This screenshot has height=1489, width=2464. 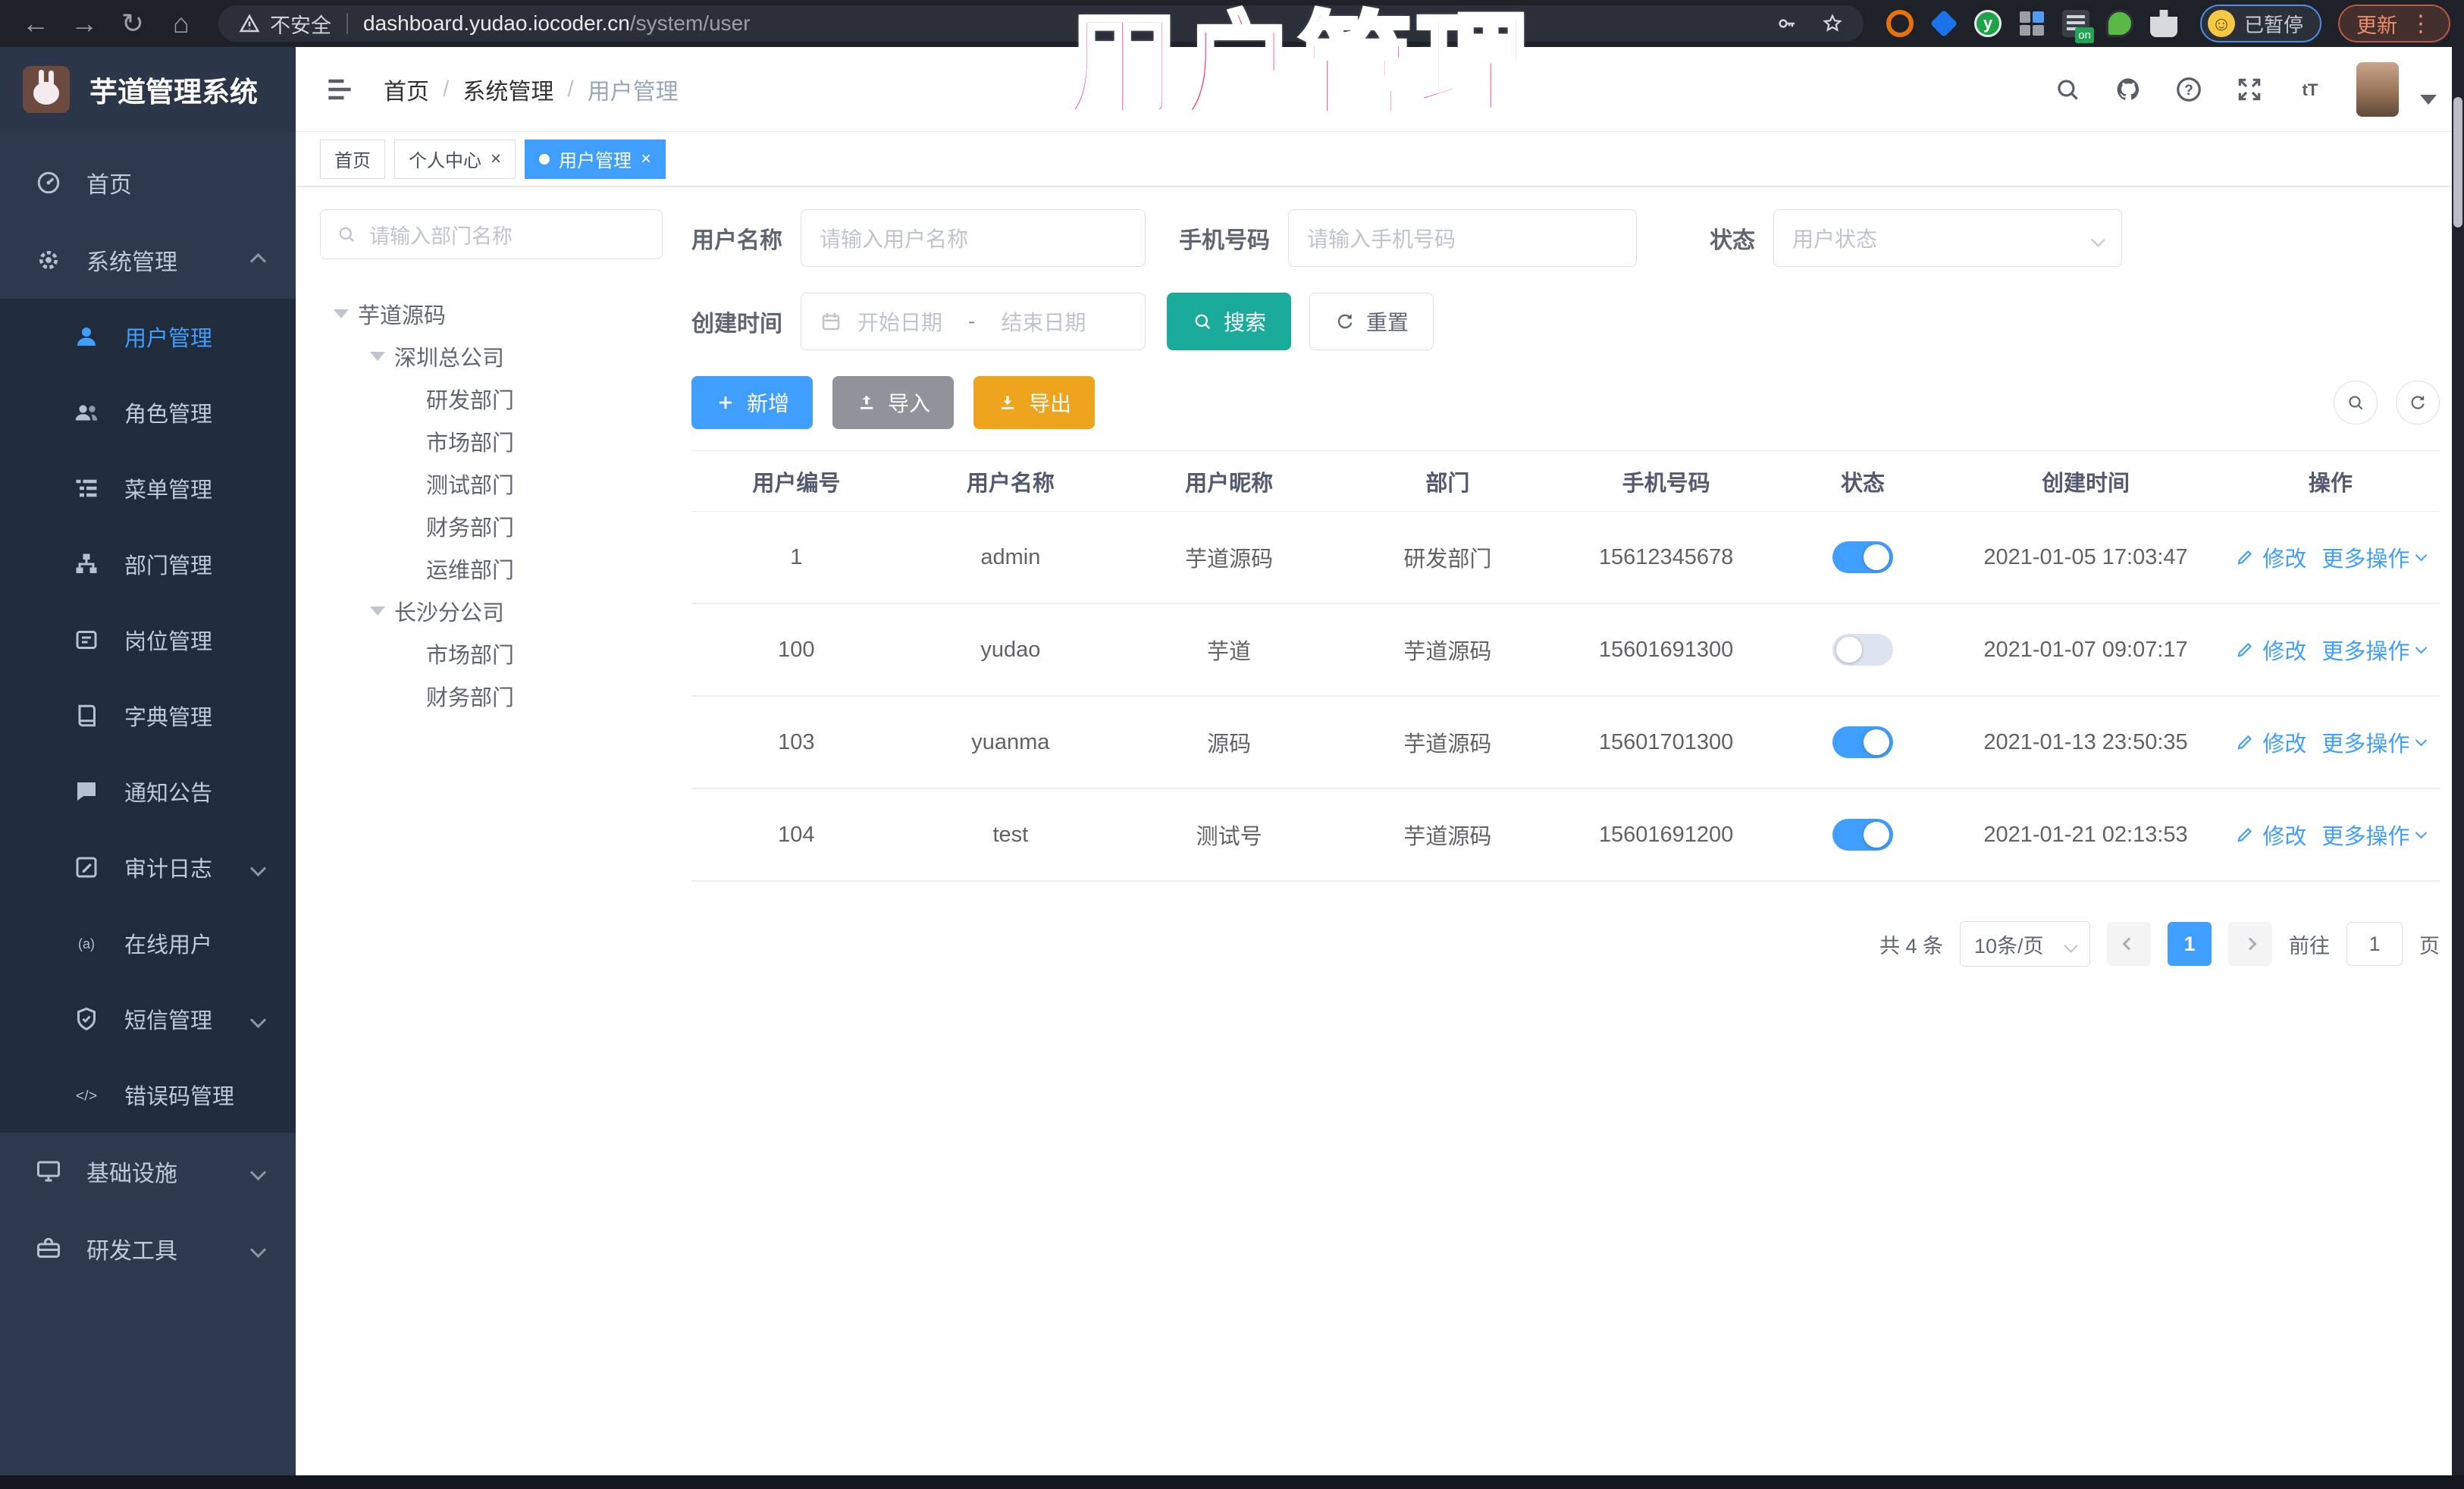 I want to click on sidebar-item-首页: 首页, so click(x=148, y=182).